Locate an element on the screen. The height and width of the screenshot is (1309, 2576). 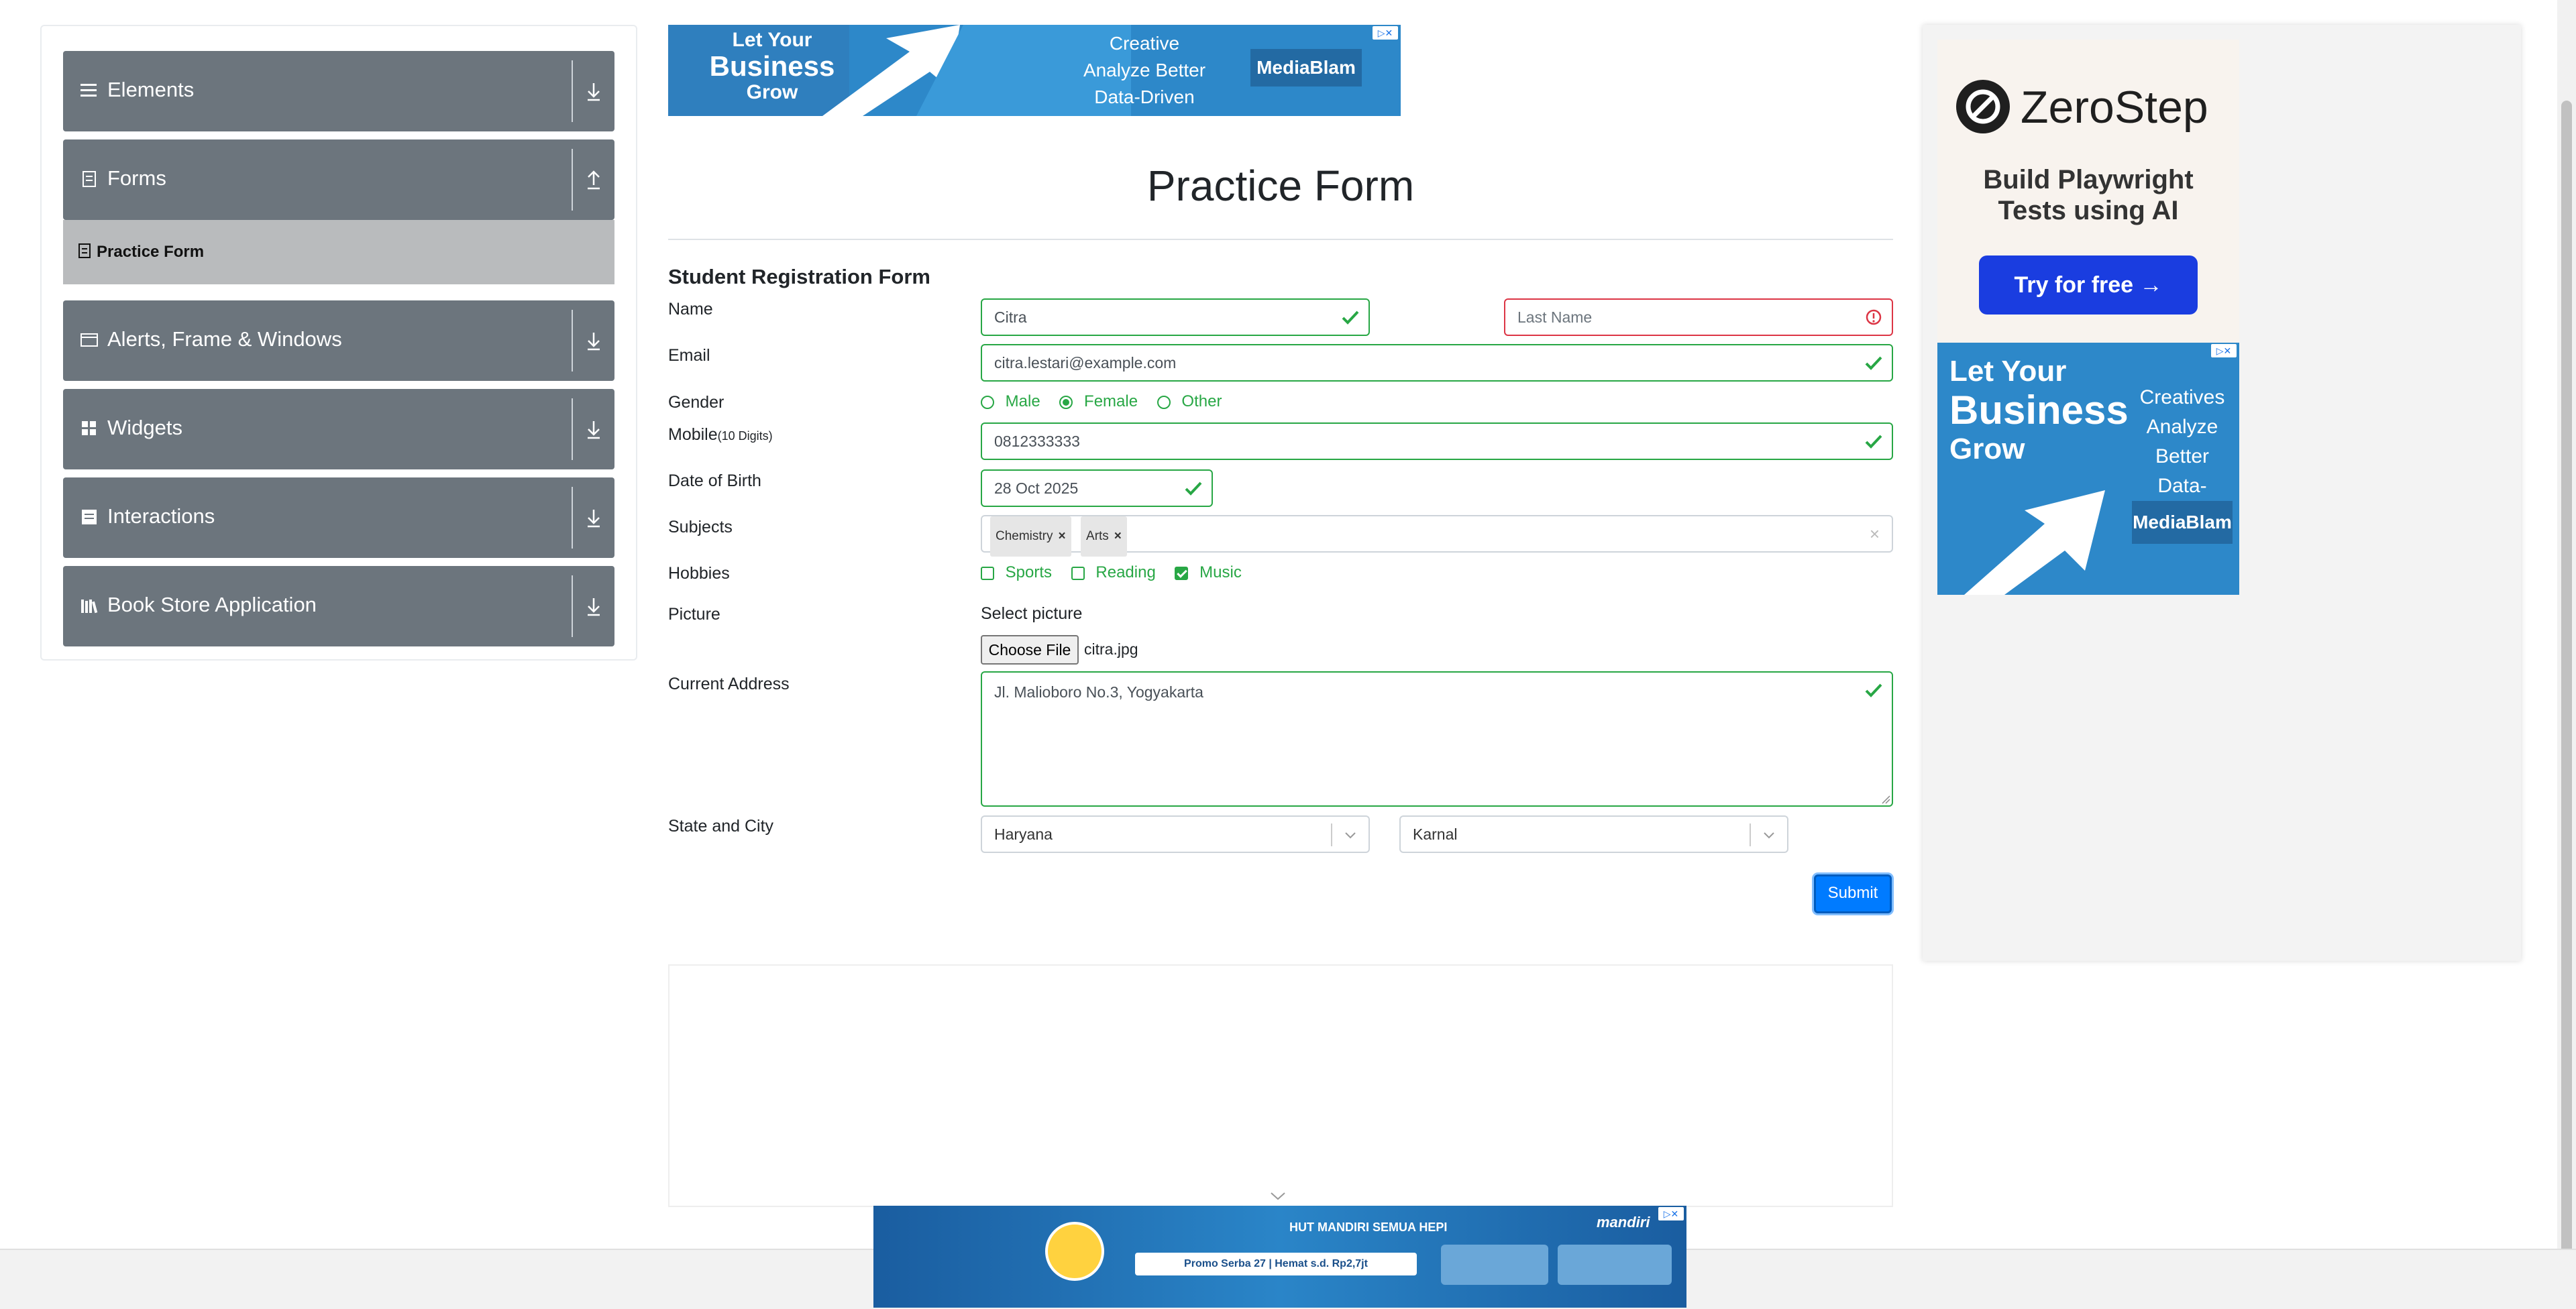
mobile-hint: (10 Digits) is located at coordinates (745, 436).